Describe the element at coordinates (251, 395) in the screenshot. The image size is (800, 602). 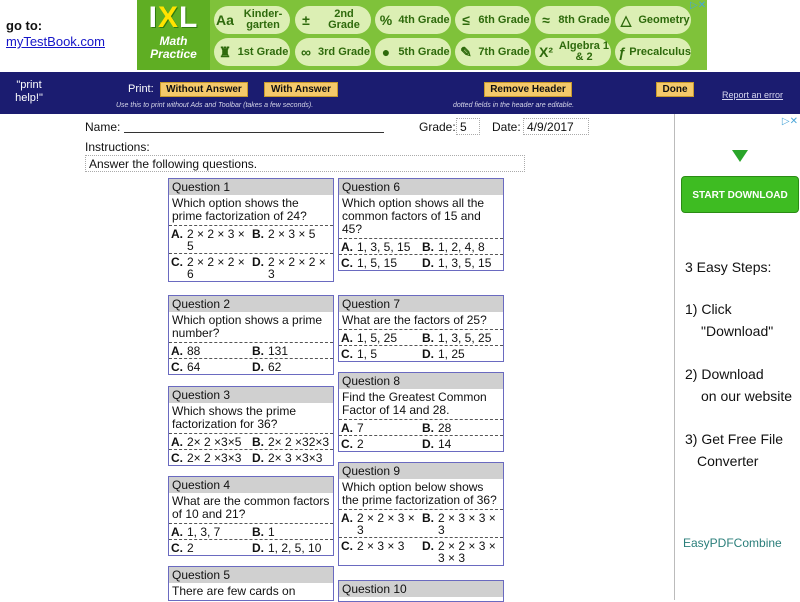
I see `question-title: Question 3` at that location.